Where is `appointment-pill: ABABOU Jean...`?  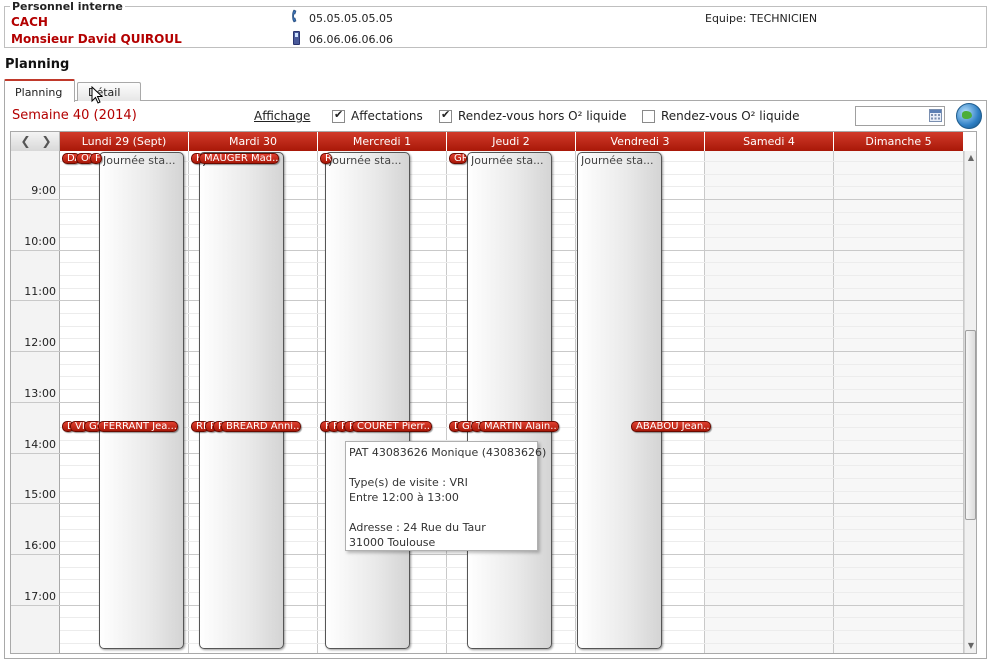
appointment-pill: ABABOU Jean... is located at coordinates (671, 426).